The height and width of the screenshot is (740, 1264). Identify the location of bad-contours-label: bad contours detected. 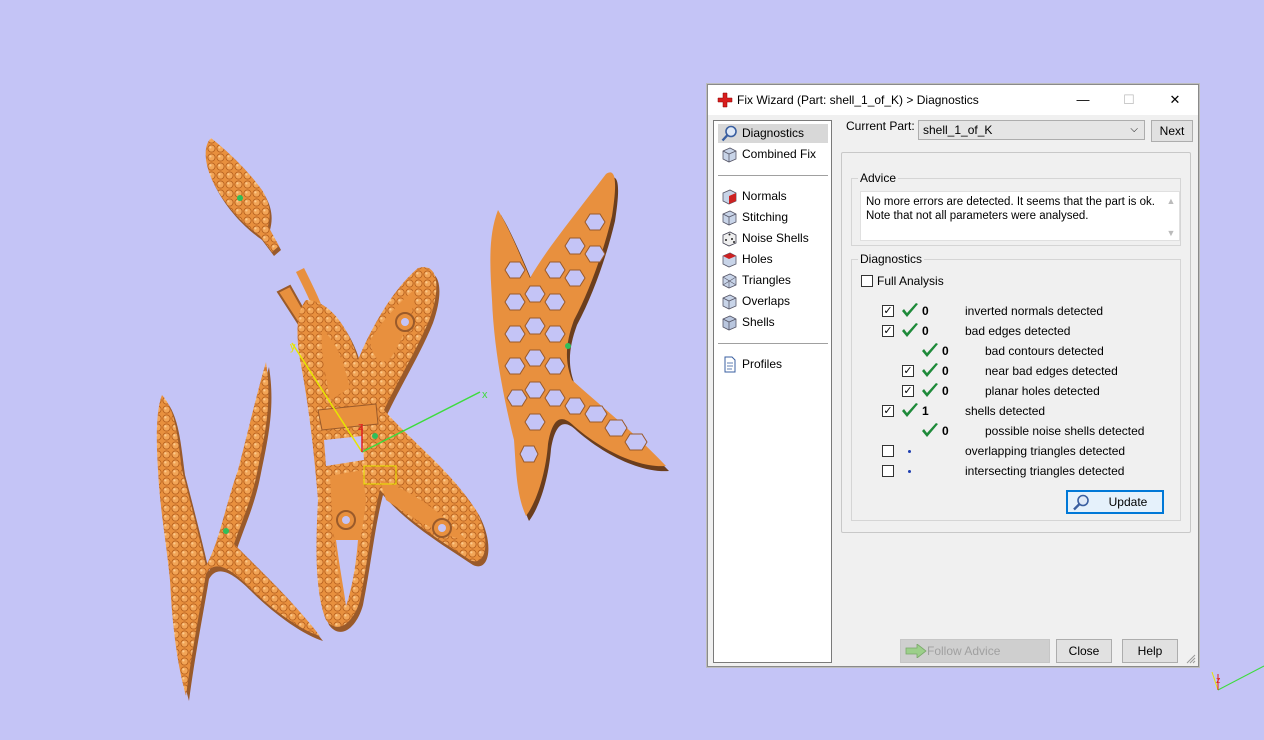
(1044, 351).